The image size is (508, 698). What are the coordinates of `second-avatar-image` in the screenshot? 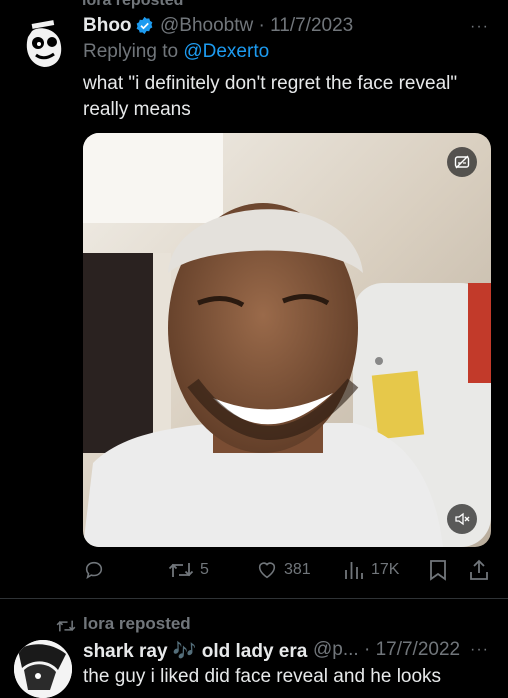 It's located at (43, 669).